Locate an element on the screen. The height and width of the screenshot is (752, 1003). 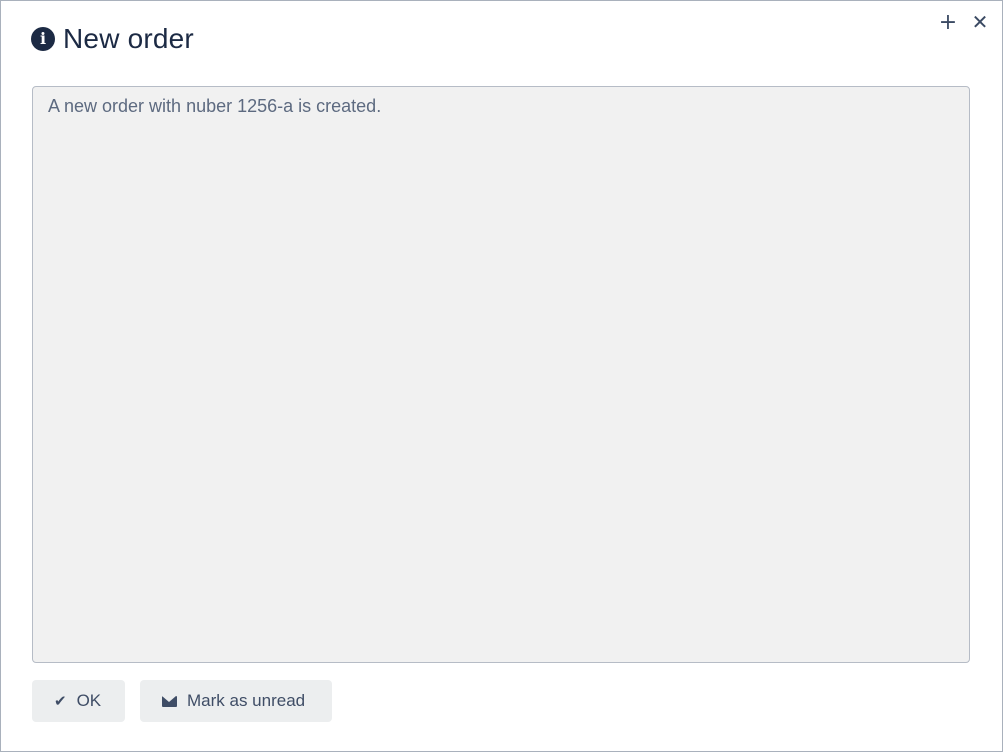
close-button: ✕ is located at coordinates (980, 22).